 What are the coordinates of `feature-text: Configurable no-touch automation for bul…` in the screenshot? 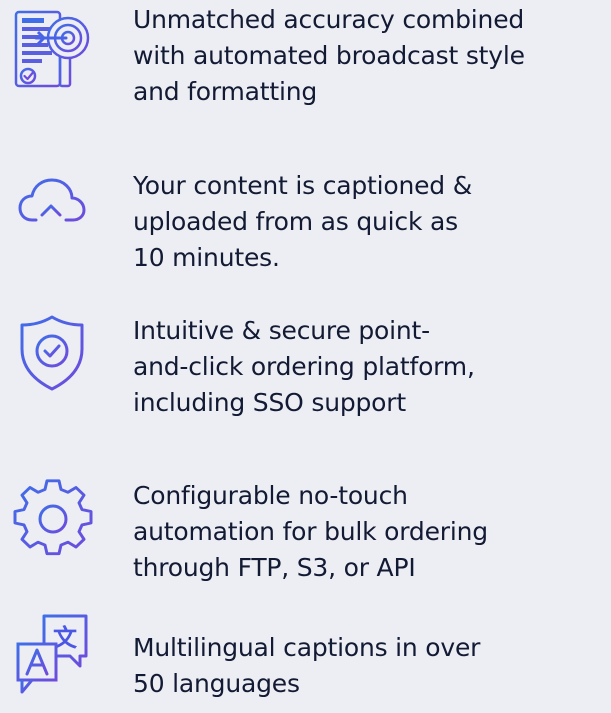 It's located at (310, 531).